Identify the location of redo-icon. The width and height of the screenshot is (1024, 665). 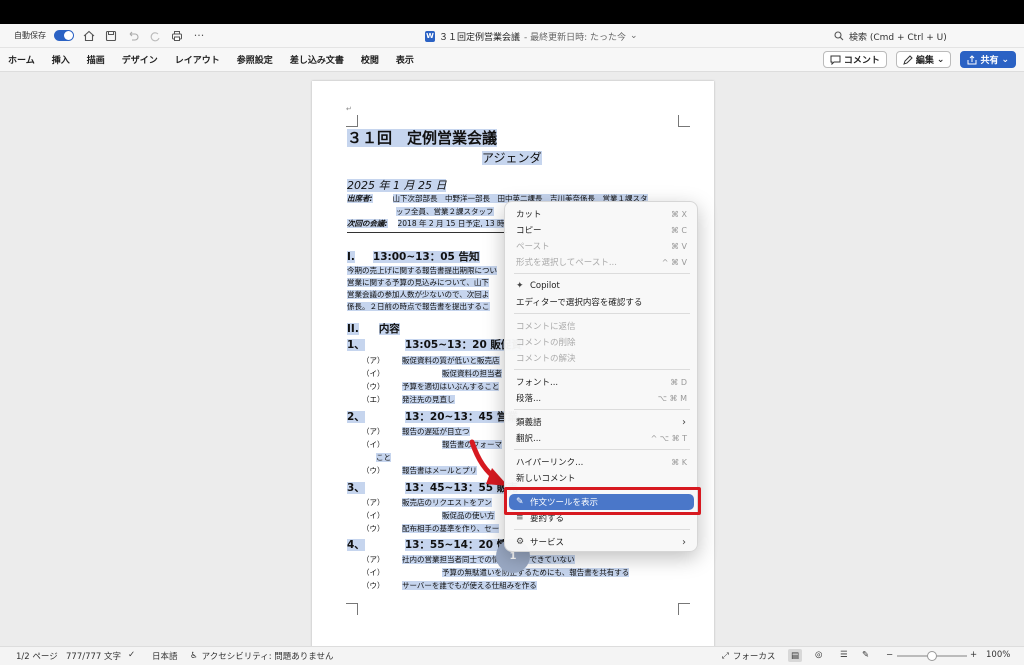
(155, 36).